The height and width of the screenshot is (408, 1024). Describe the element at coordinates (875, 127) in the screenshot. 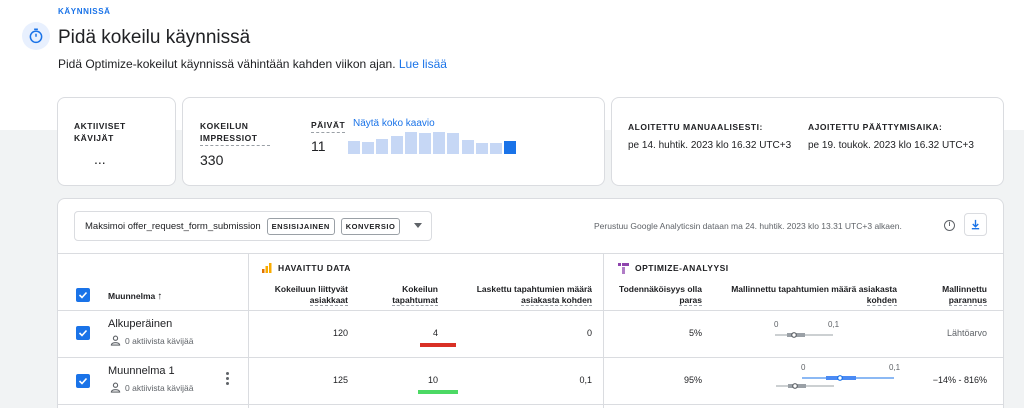

I see `scheduled-end-label: AJOITETTU PÄÄTTYMISAIKA:` at that location.